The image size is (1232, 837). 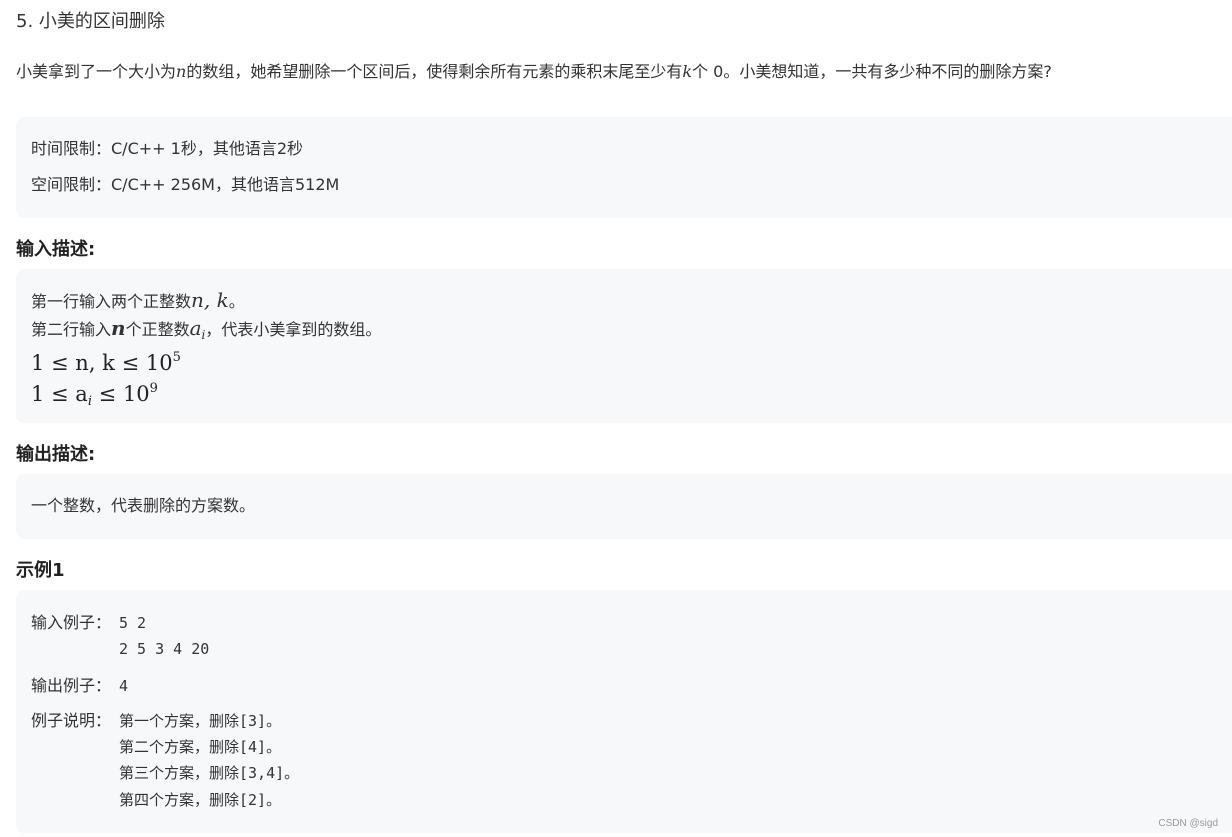 What do you see at coordinates (71, 329) in the screenshot?
I see `input-line-2-text: 第二行输入` at bounding box center [71, 329].